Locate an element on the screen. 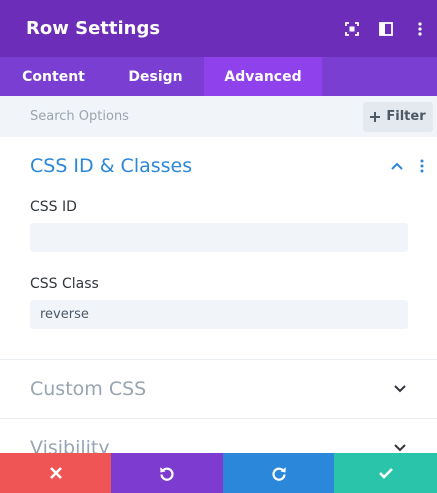 The image size is (437, 493). tab-advanced: Advanced is located at coordinates (263, 76).